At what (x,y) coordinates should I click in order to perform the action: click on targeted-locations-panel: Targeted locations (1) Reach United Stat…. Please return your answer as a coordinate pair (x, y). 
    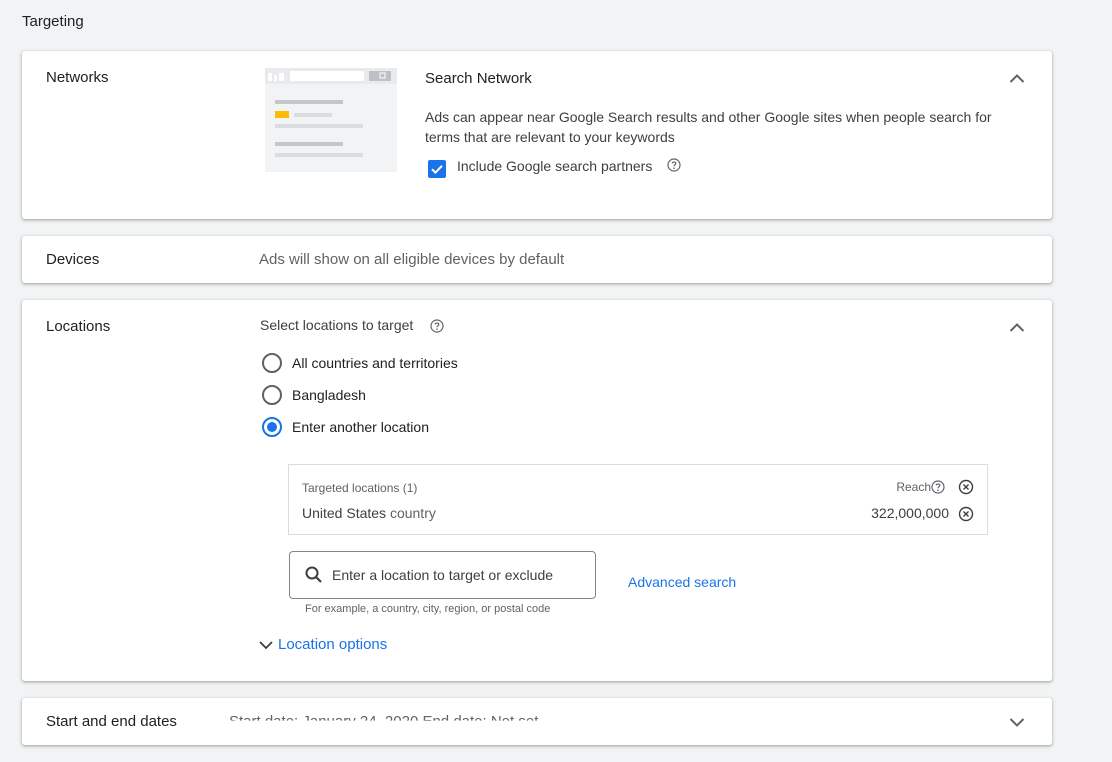
    Looking at the image, I should click on (638, 499).